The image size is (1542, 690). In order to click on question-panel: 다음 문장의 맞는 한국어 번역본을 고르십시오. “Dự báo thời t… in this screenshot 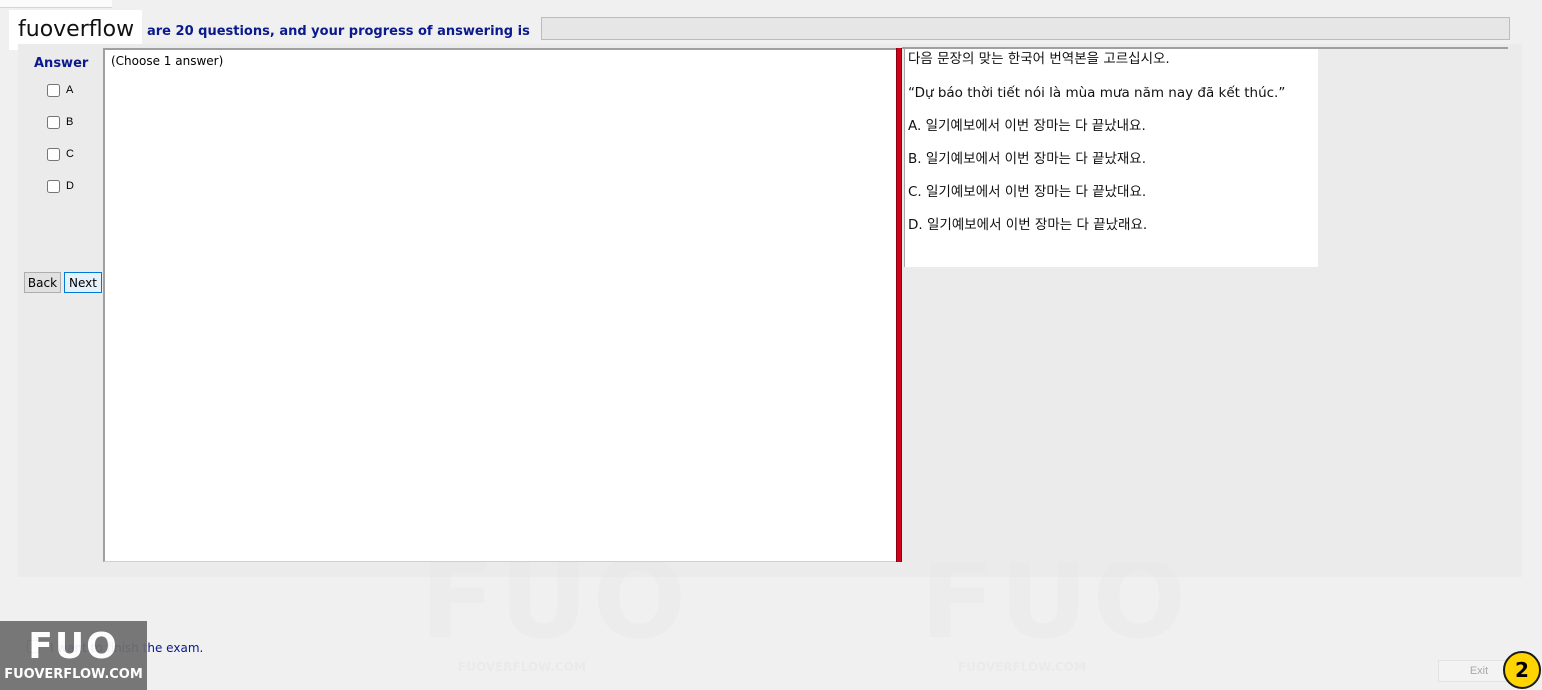, I will do `click(1111, 158)`.